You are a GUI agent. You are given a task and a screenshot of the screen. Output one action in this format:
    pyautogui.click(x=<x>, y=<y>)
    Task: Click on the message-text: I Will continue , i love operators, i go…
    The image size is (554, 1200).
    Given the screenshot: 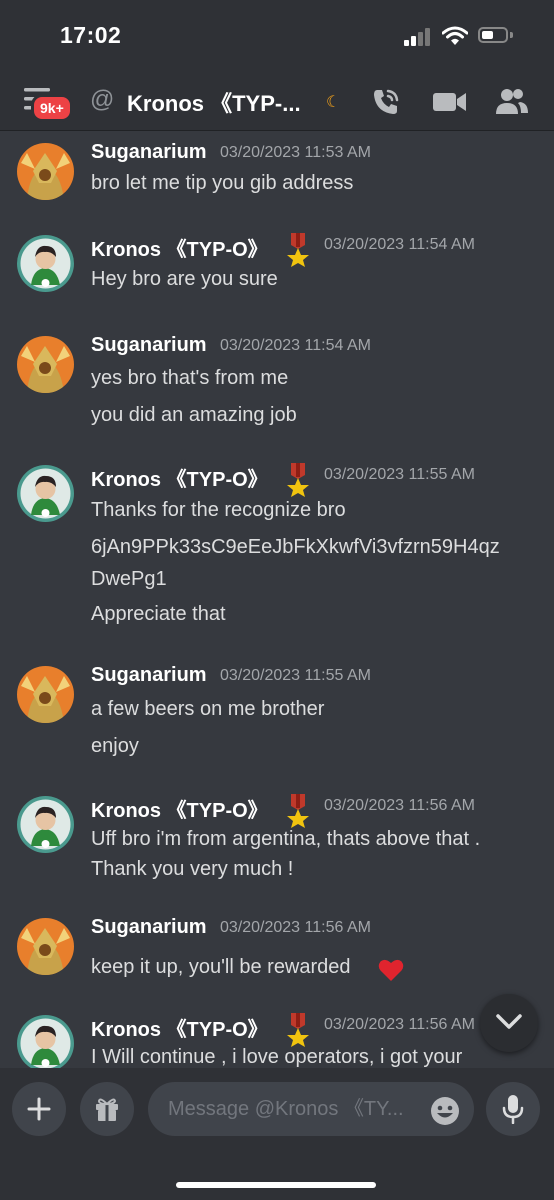 What is the action you would take?
    pyautogui.click(x=277, y=1057)
    